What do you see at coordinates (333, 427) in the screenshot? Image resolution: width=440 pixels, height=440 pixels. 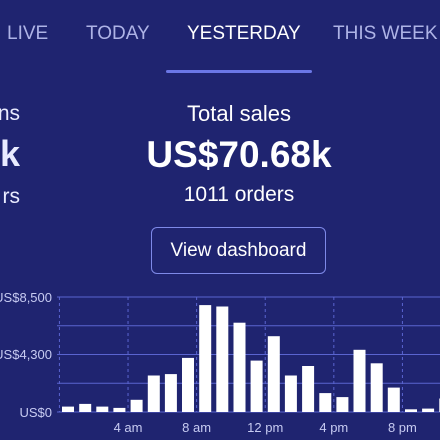 I see `x-tick-label: 4 pm` at bounding box center [333, 427].